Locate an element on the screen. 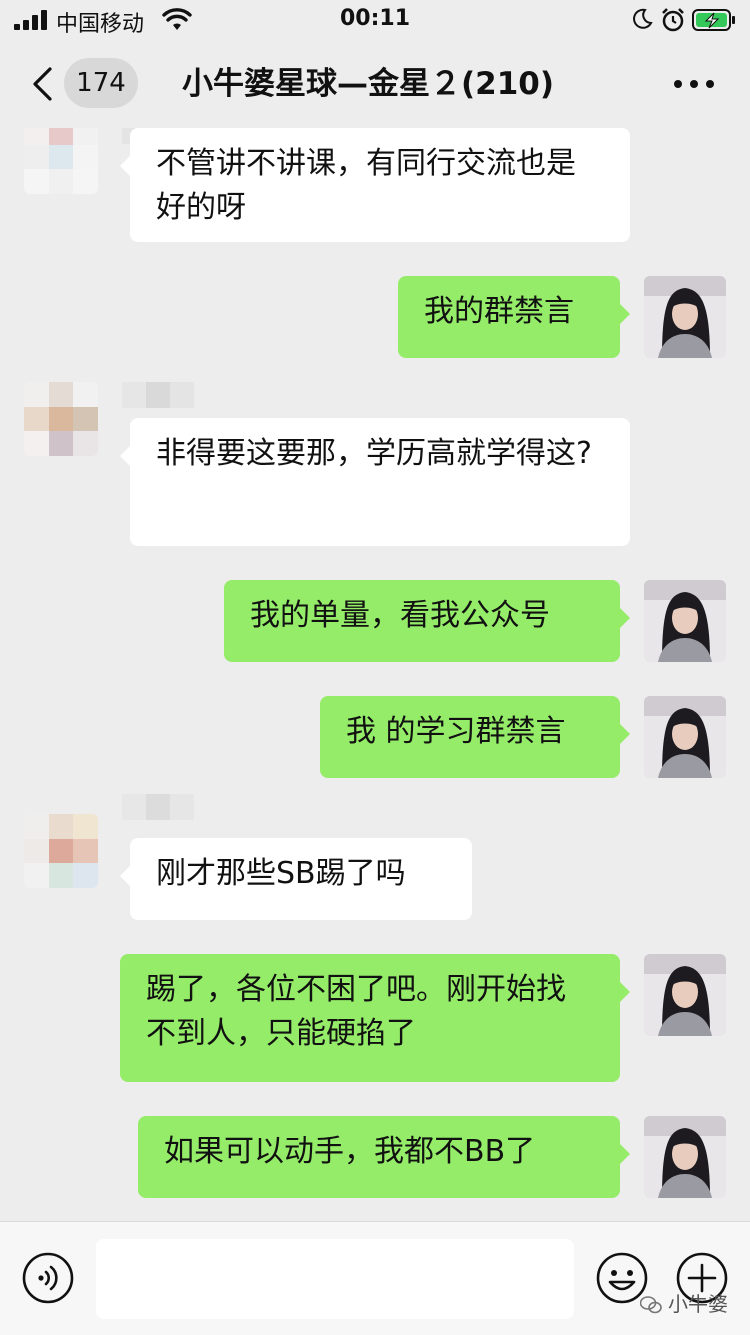 This screenshot has height=1335, width=750. message-bubble: 我 的学习群禁言 is located at coordinates (475, 737).